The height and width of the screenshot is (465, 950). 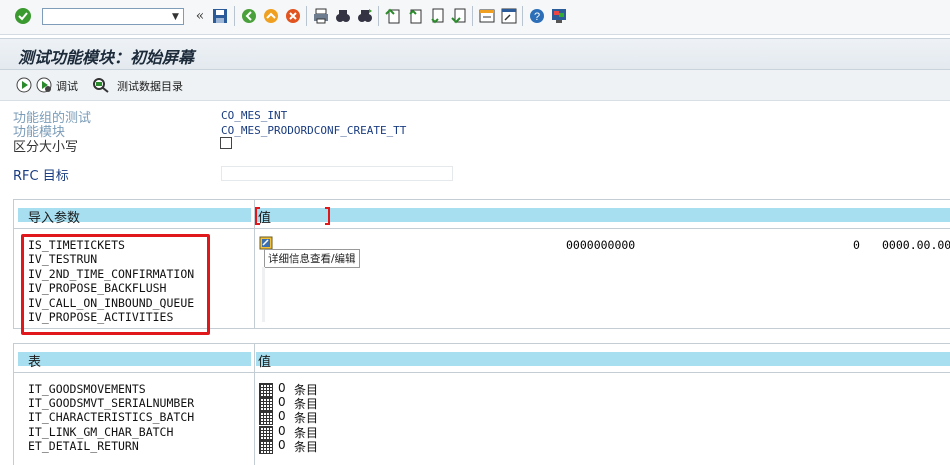 What do you see at coordinates (134, 359) in the screenshot?
I see `table-header-band` at bounding box center [134, 359].